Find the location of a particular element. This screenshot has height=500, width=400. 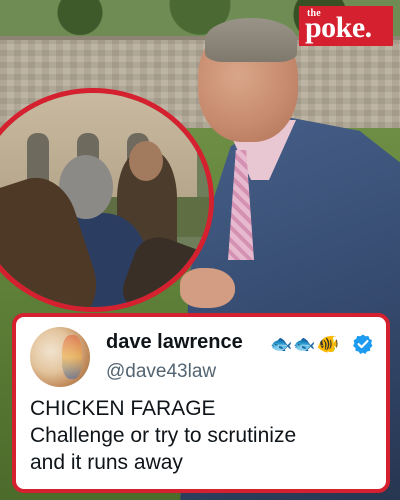

inset-photographer-head is located at coordinates (146, 161).